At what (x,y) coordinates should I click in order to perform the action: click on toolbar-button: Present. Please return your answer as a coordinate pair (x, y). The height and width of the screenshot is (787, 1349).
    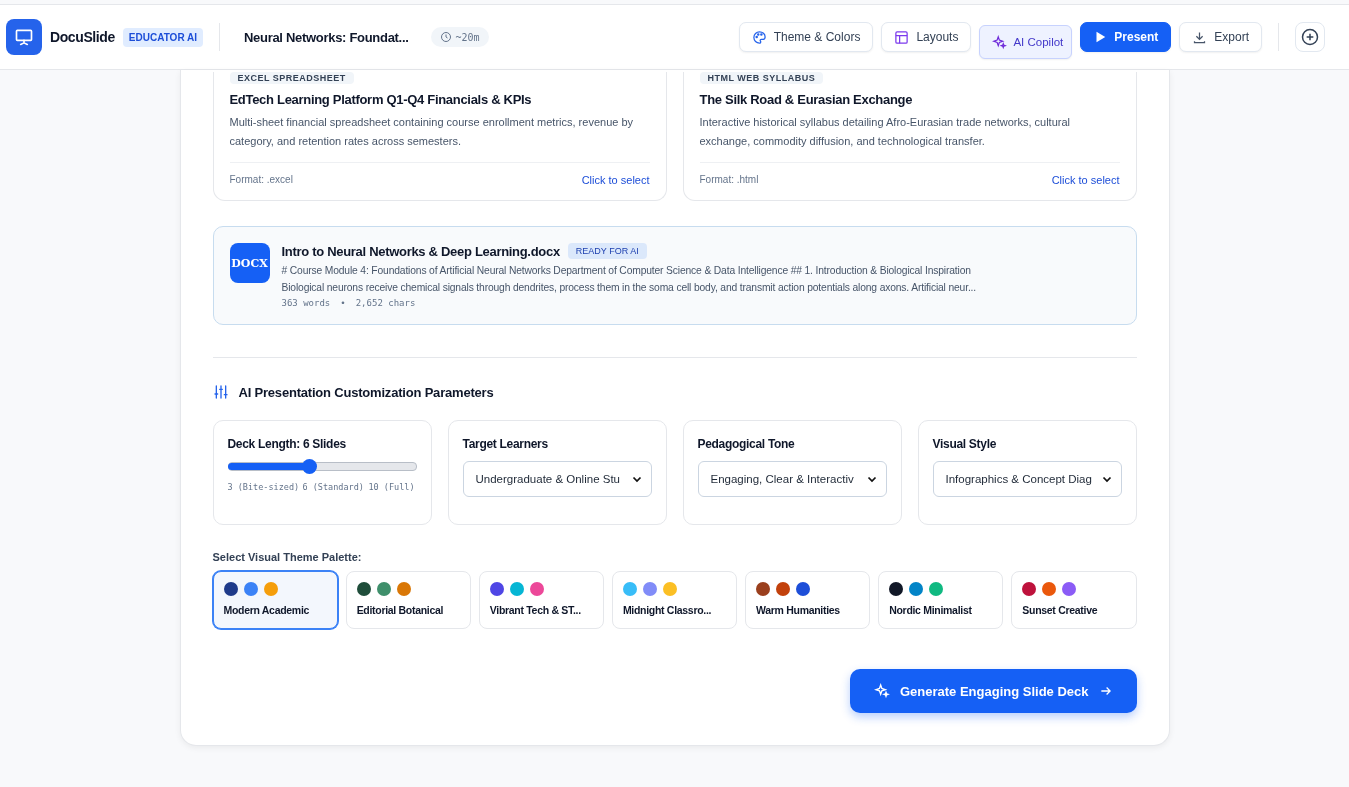
    Looking at the image, I should click on (1126, 37).